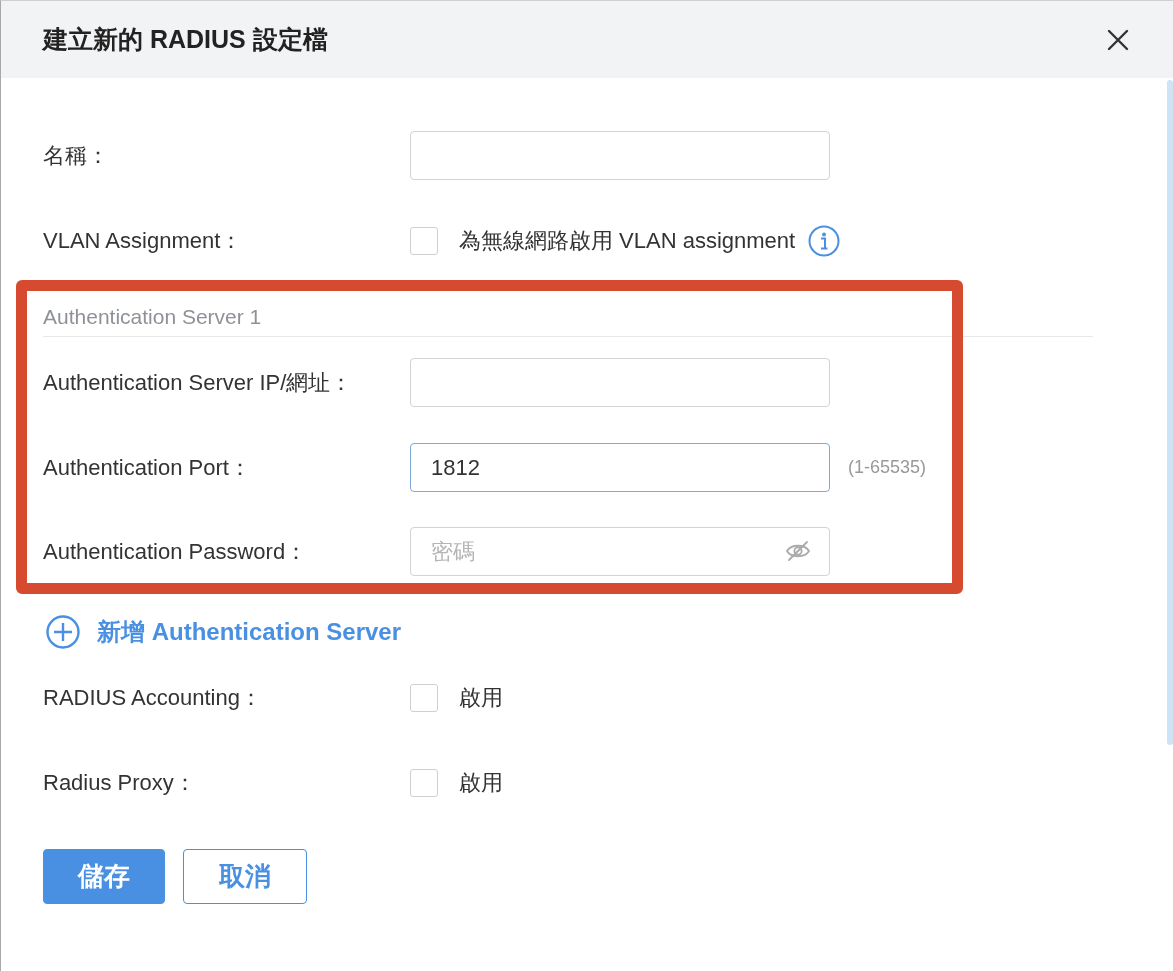  I want to click on field-label: RADIUS Accounting：, so click(153, 697).